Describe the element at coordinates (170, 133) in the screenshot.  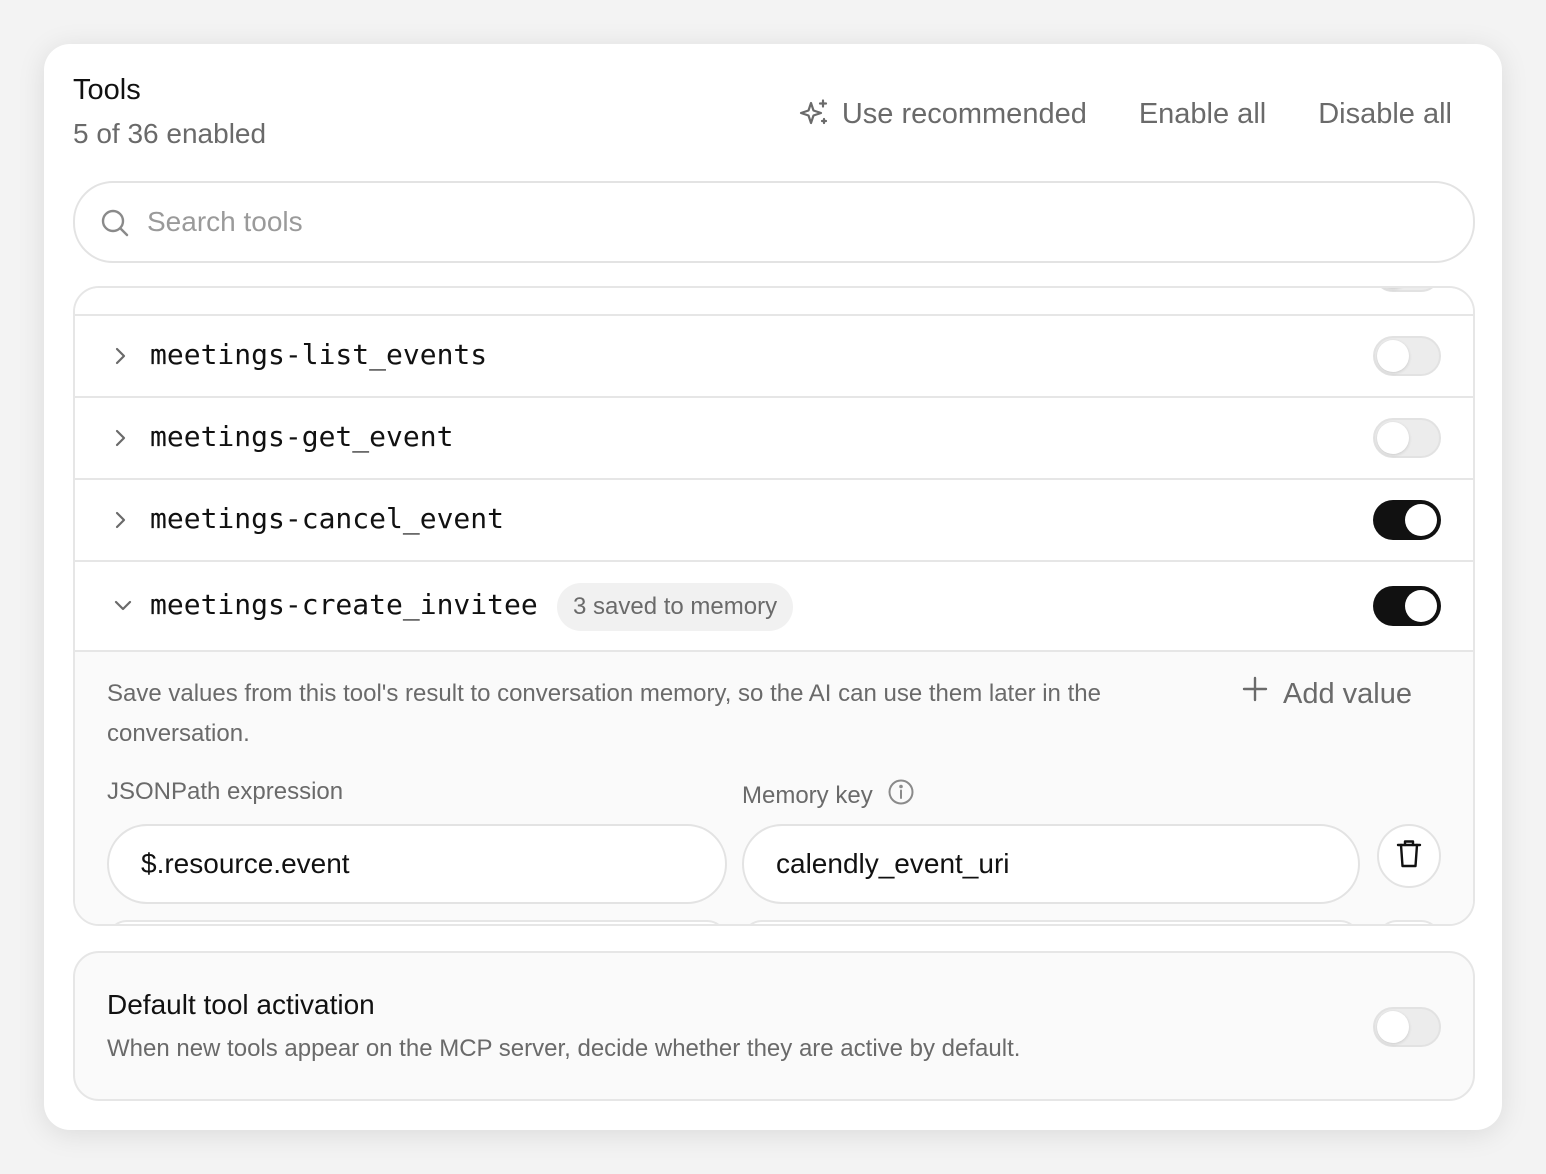
I see `enabled-count: 5 of 36 enabled` at that location.